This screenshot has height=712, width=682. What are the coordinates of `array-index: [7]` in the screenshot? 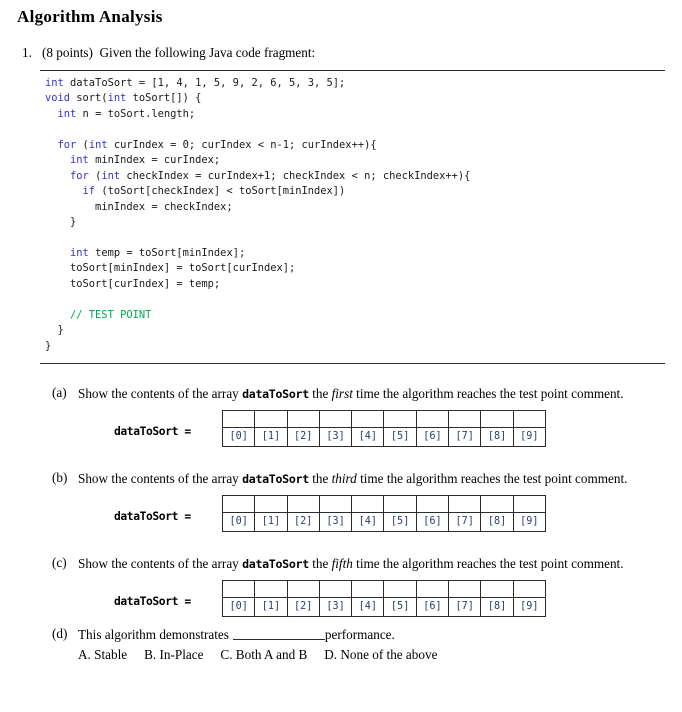 It's located at (465, 521).